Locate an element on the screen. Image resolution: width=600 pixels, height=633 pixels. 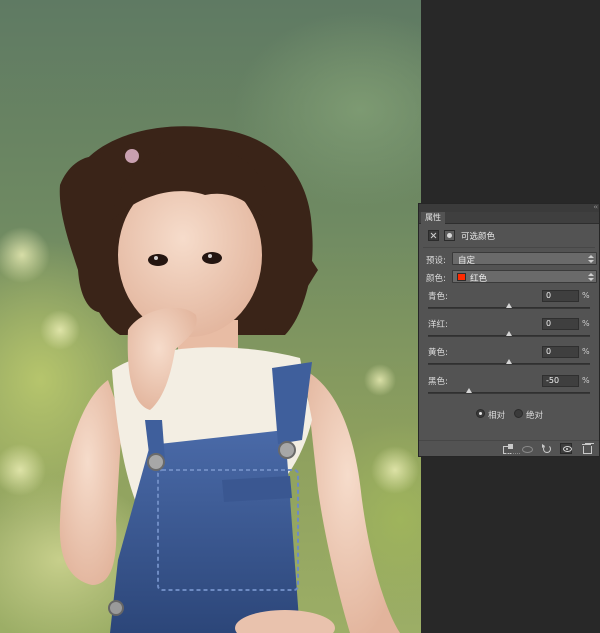
properties-panel: ‹‹ 属性 可选颜色 预设: 自定 颜色: 红色 青色: 0 % 洋红: 0 % is located at coordinates (509, 330).